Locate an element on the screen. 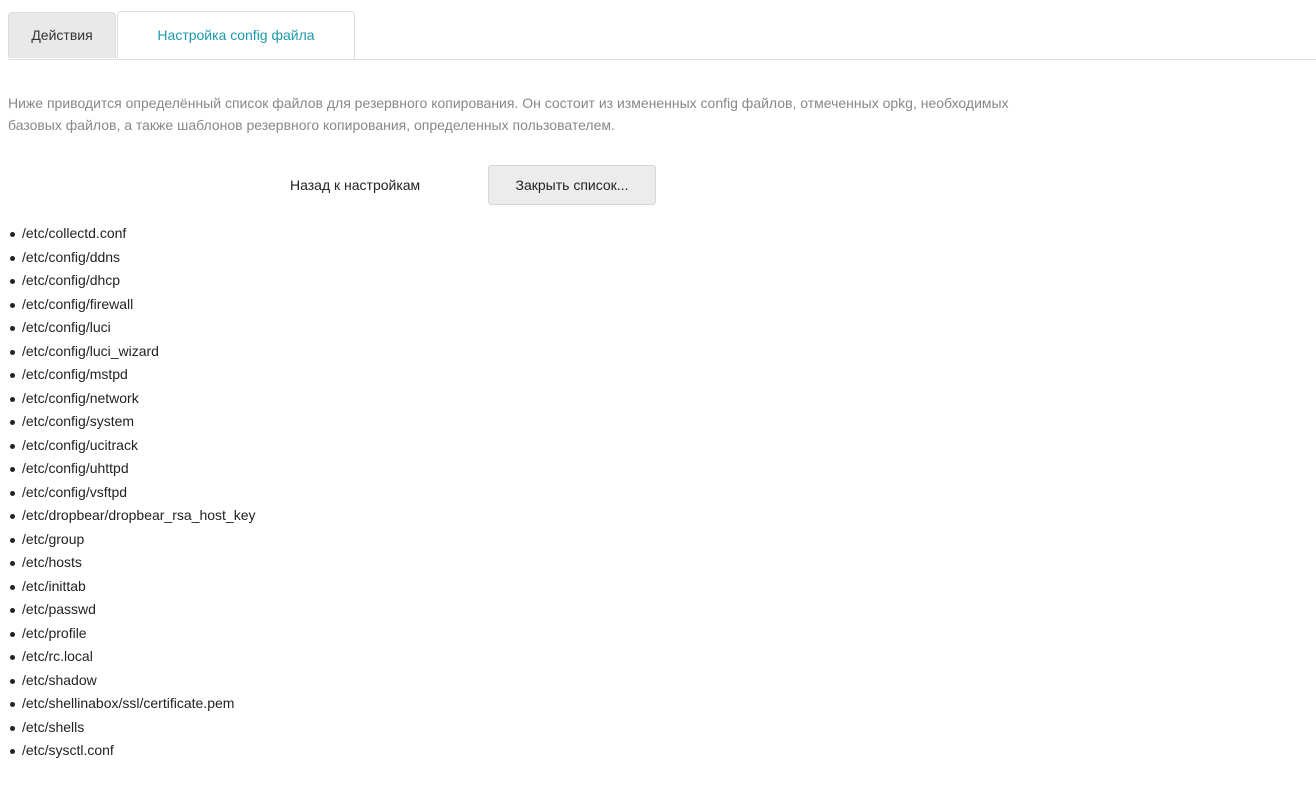 This screenshot has width=1316, height=809. file-path: /etc/config/luci_wizard is located at coordinates (90, 350).